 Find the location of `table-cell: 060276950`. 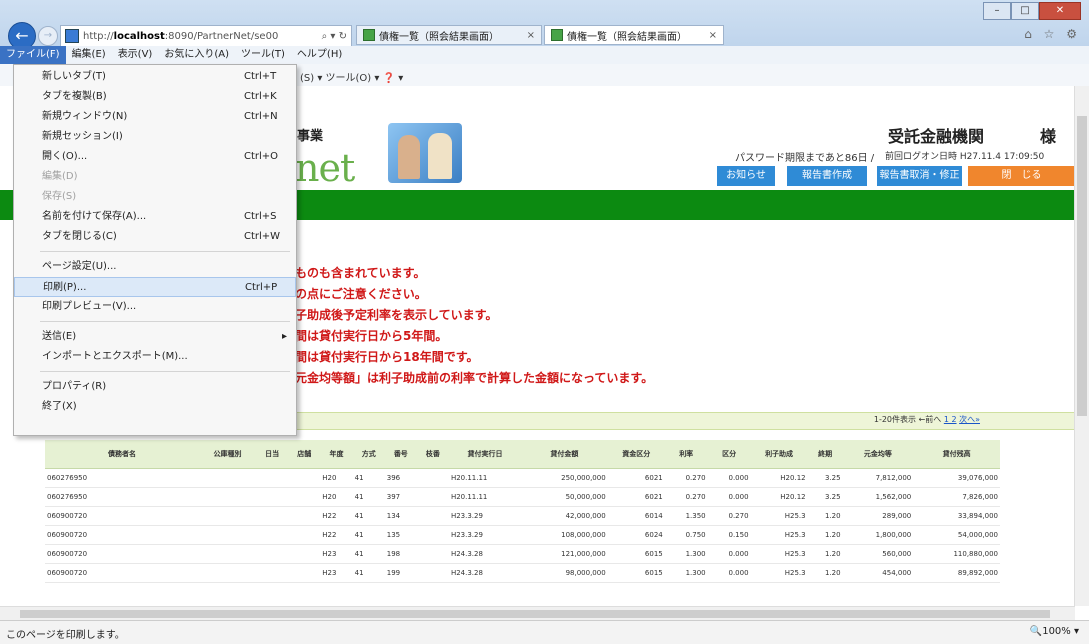

table-cell: 060276950 is located at coordinates (122, 497).